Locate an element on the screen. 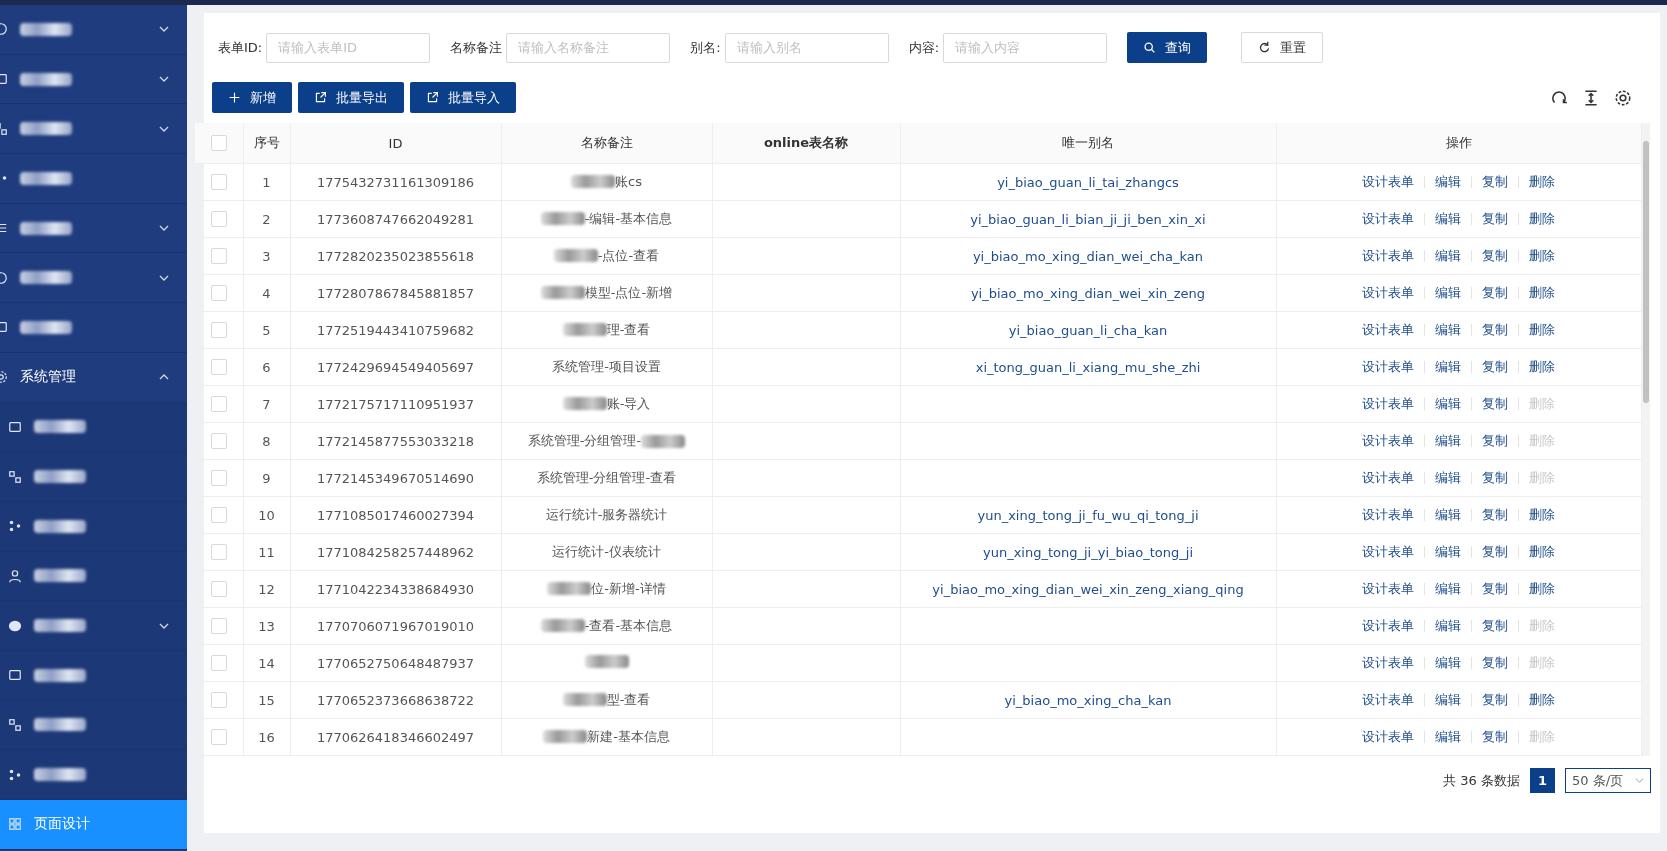  add-button: 新增 is located at coordinates (252, 97).